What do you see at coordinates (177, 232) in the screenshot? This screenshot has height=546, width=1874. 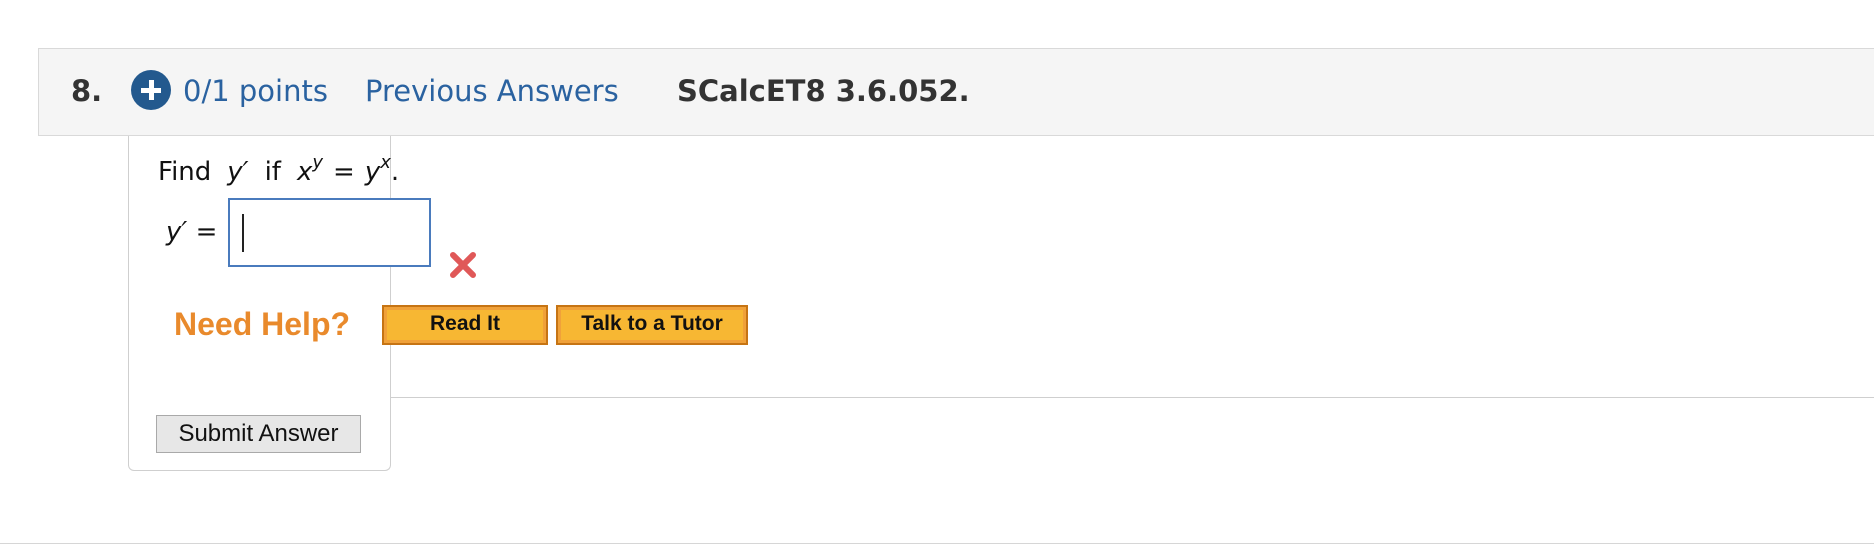 I see `answer-label-var: y′` at bounding box center [177, 232].